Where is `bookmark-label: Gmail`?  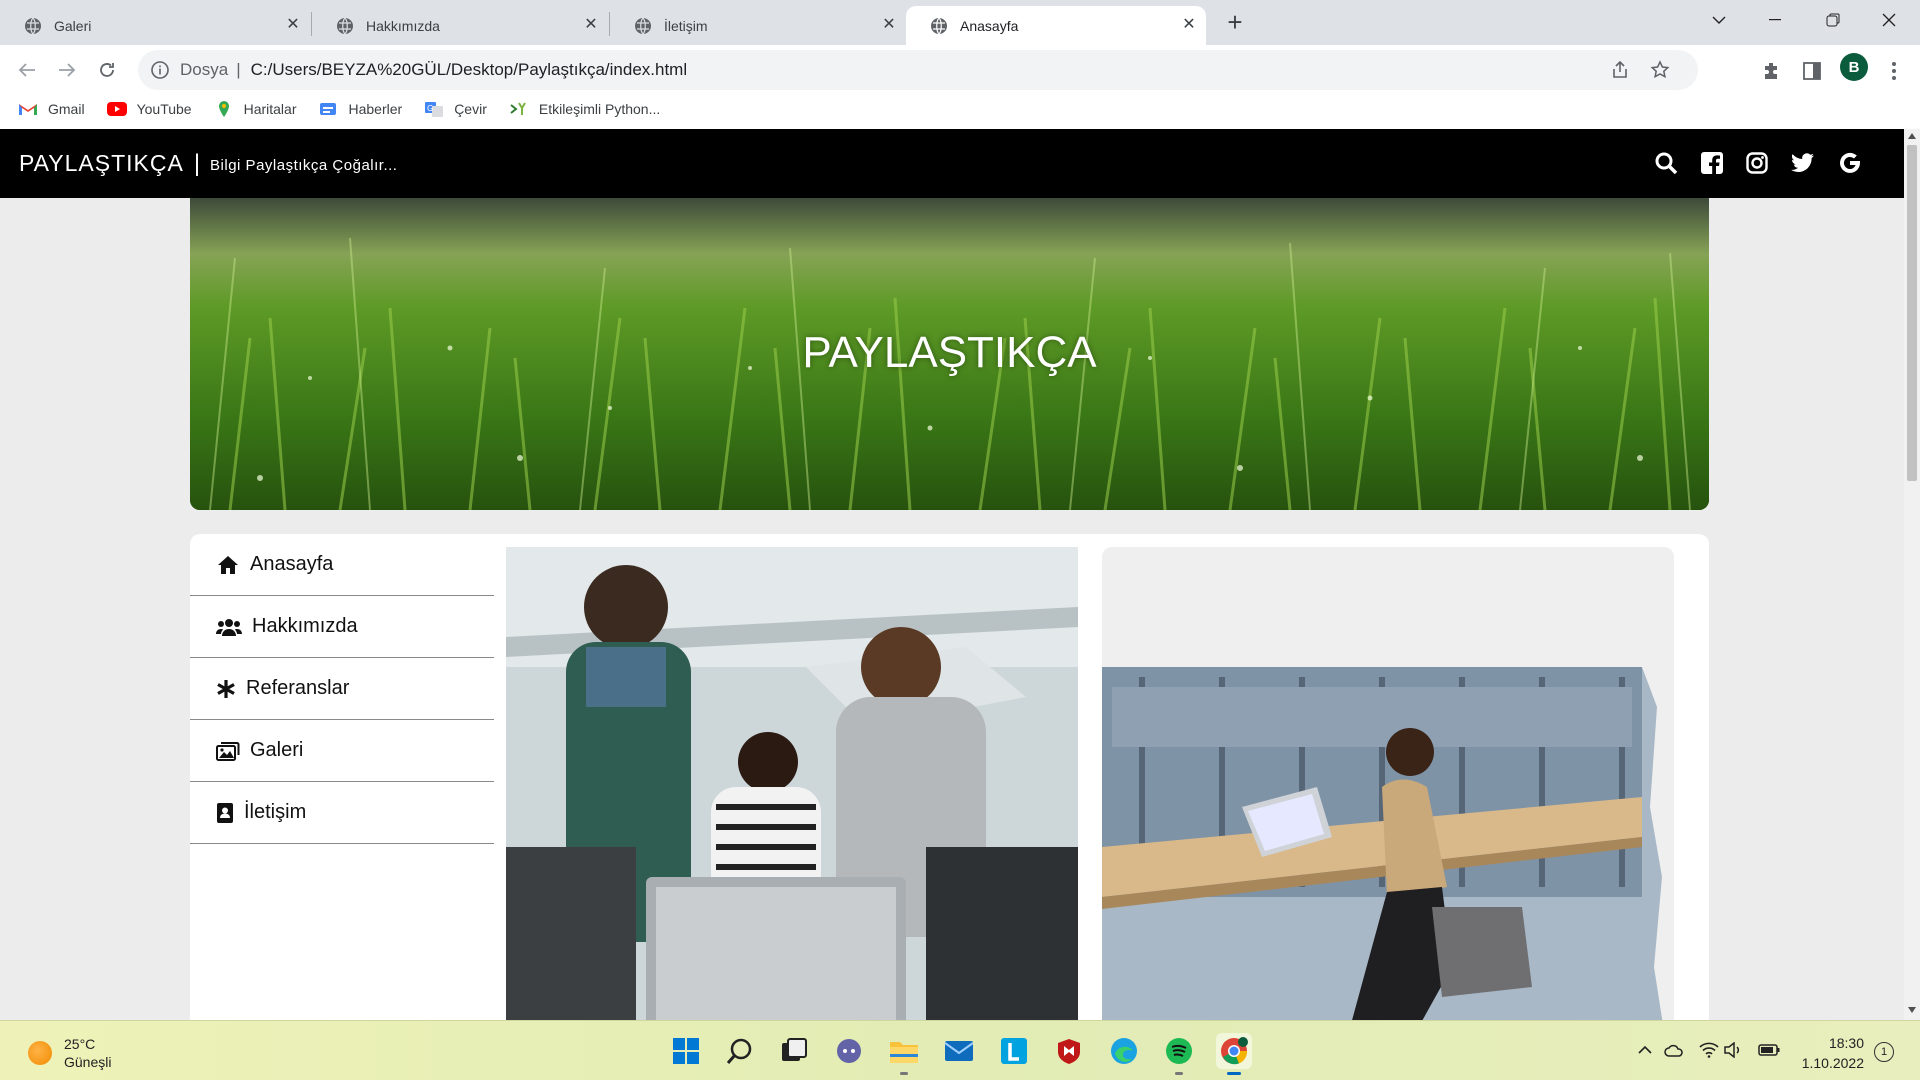
bookmark-label: Gmail is located at coordinates (66, 109).